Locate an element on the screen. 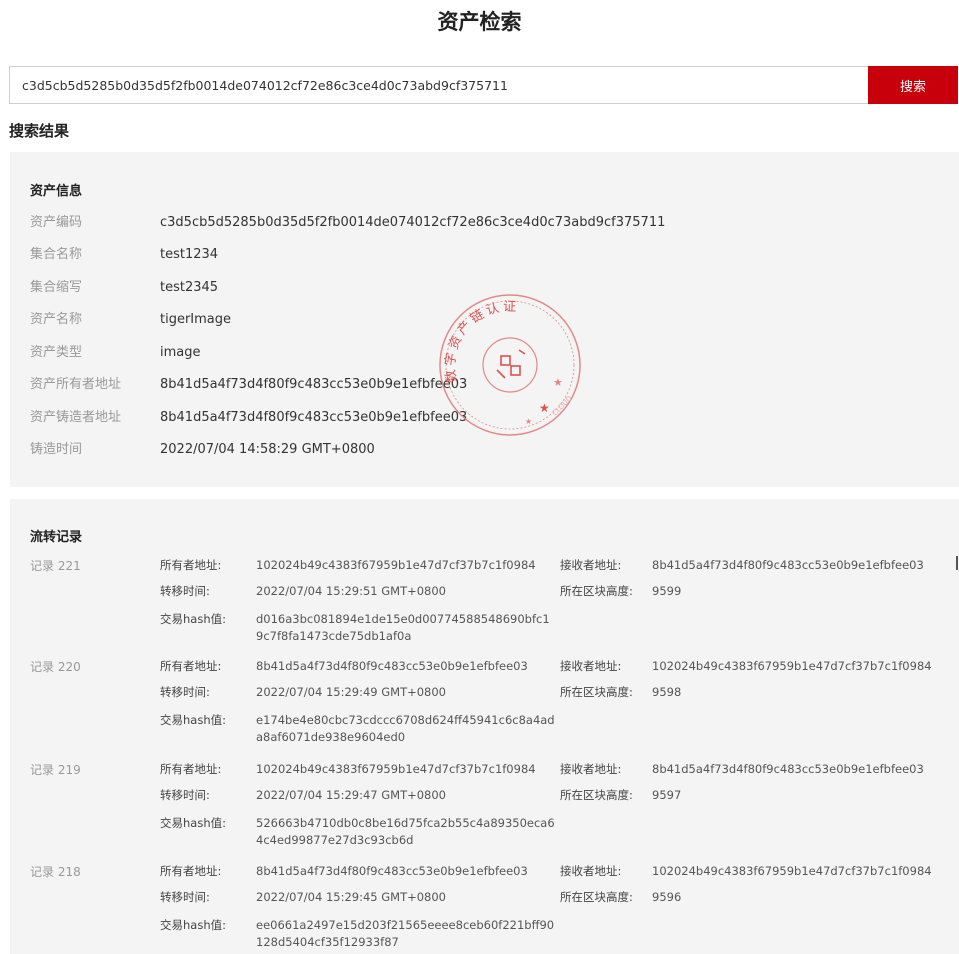 Image resolution: width=959 pixels, height=954 pixels. asset-info-title: 资产信息 is located at coordinates (56, 191).